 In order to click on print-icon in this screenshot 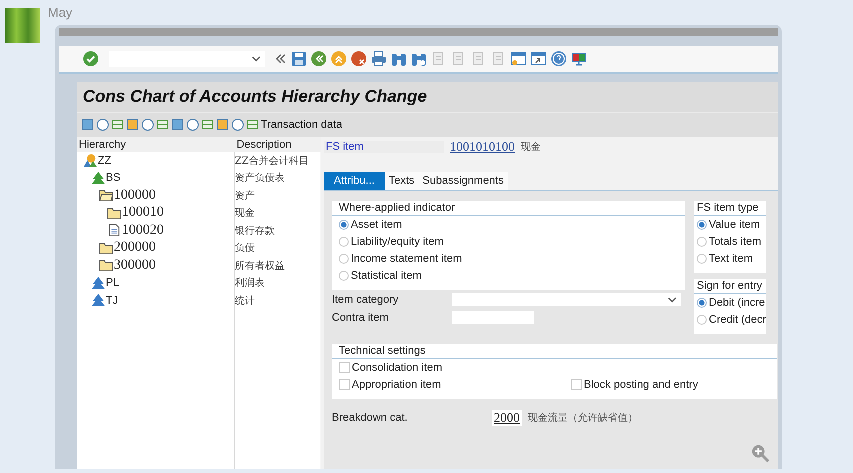, I will do `click(379, 59)`.